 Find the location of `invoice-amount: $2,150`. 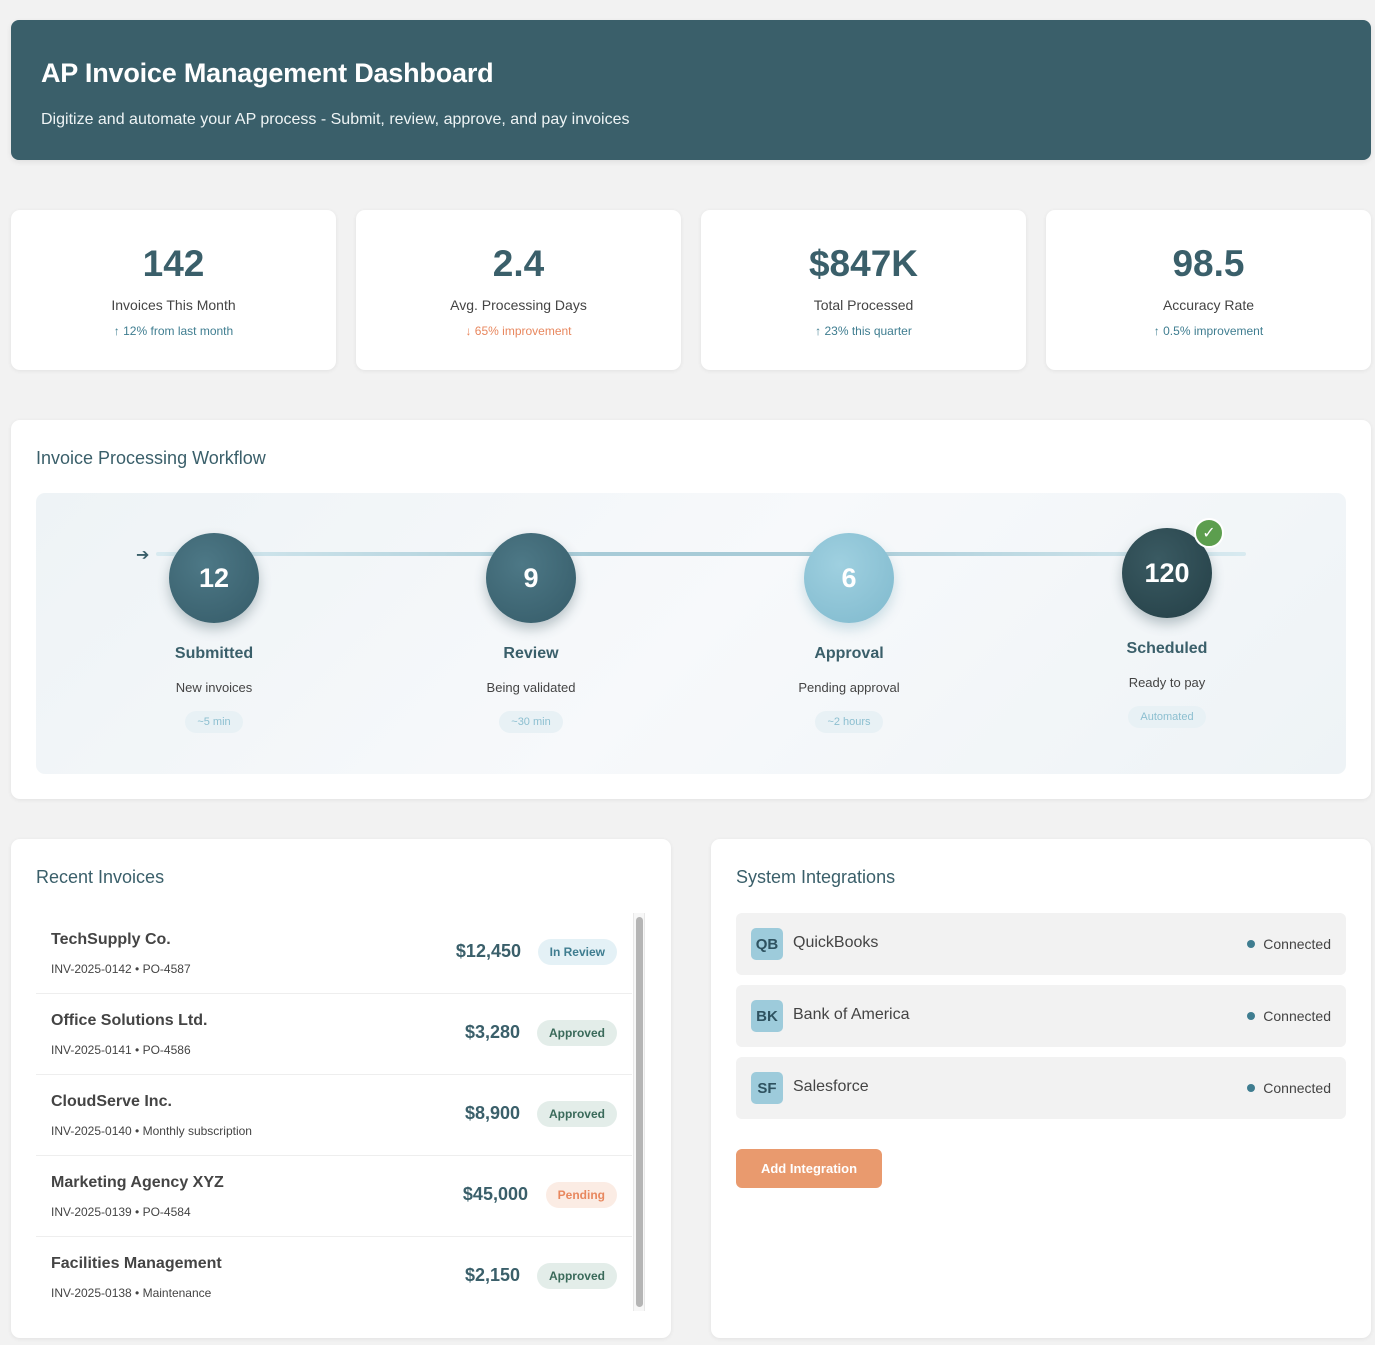

invoice-amount: $2,150 is located at coordinates (492, 1275).